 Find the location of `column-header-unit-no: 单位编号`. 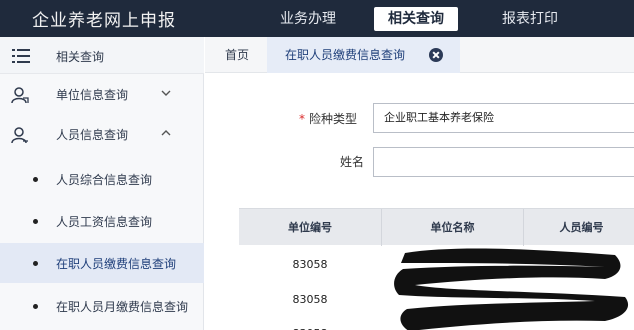

column-header-unit-no: 单位编号 is located at coordinates (310, 227).